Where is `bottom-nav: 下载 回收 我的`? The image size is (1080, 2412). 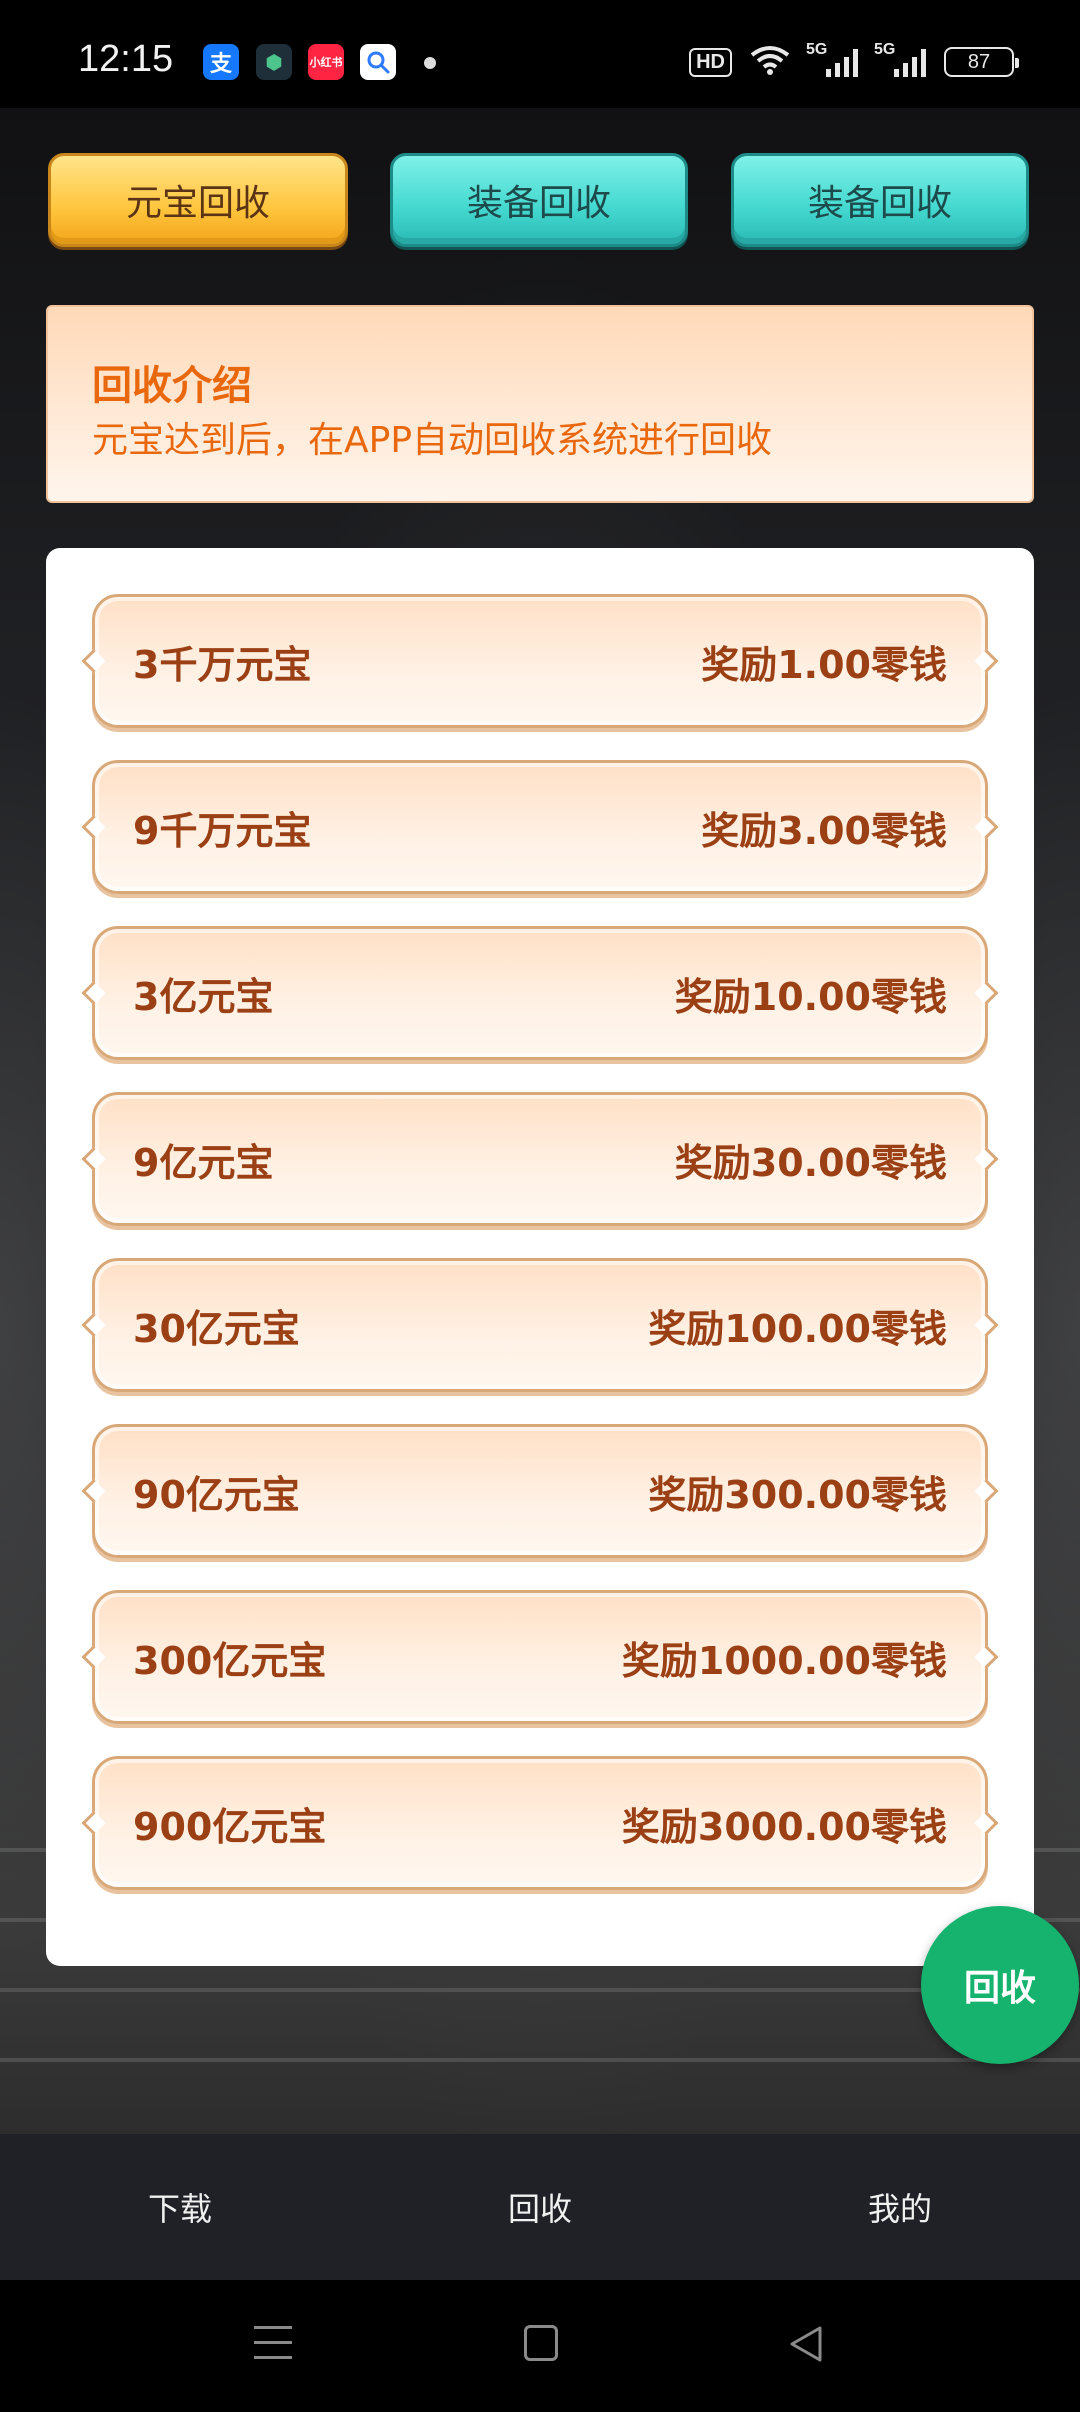 bottom-nav: 下载 回收 我的 is located at coordinates (540, 2207).